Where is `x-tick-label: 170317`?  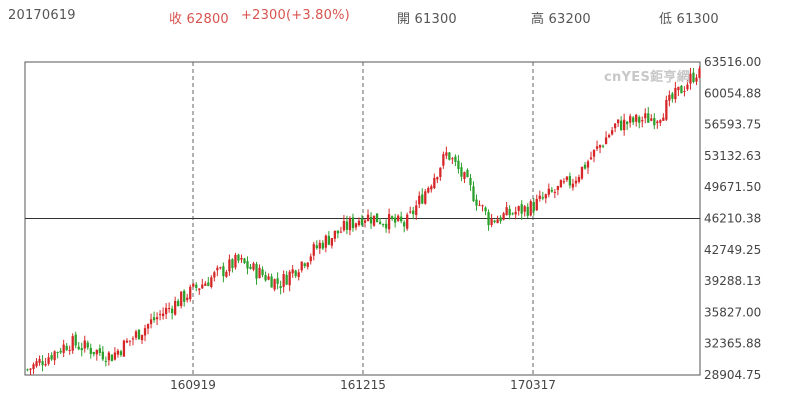 x-tick-label: 170317 is located at coordinates (533, 385).